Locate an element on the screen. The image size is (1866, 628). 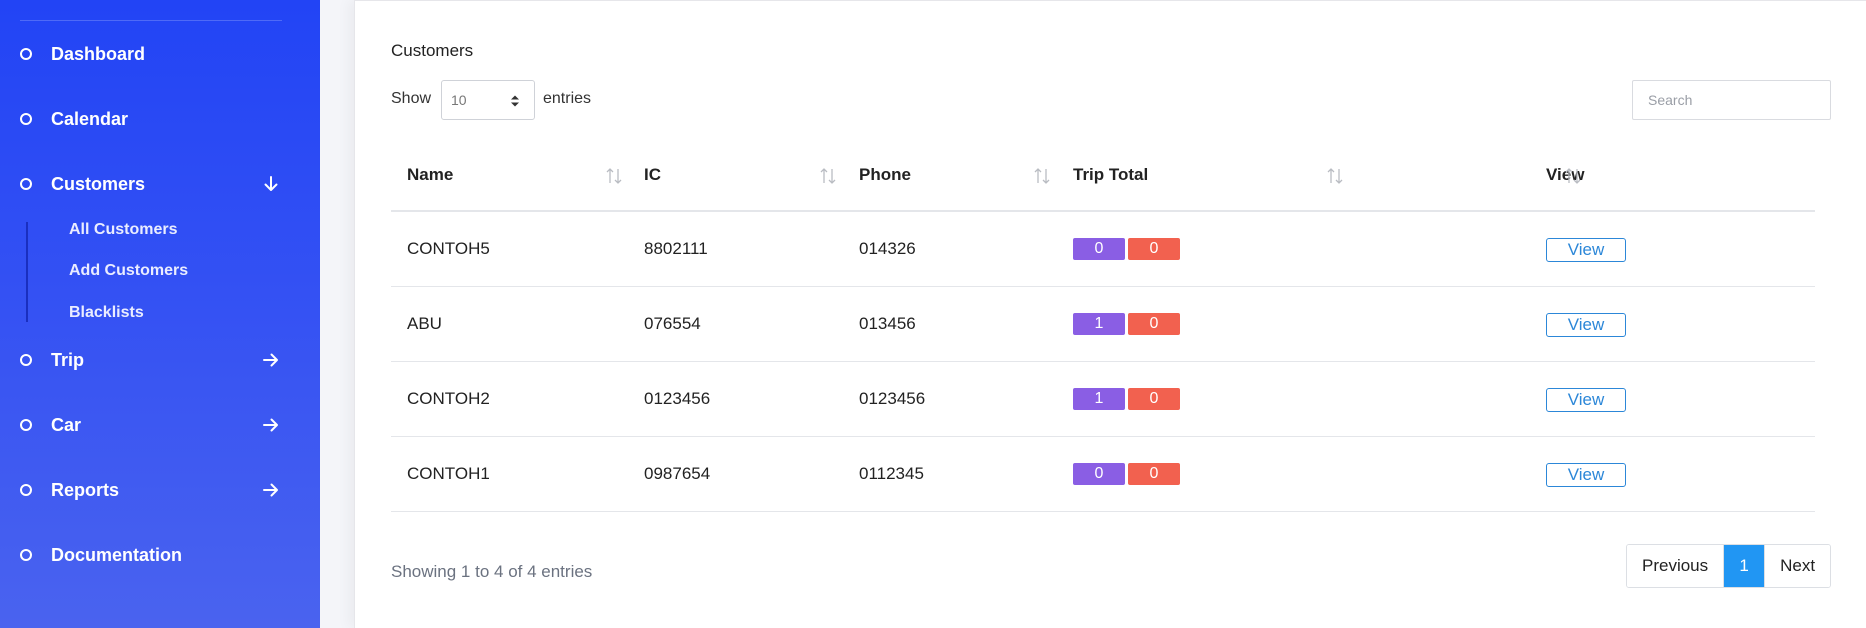
sidebar-item-label: Trip is located at coordinates (68, 359).